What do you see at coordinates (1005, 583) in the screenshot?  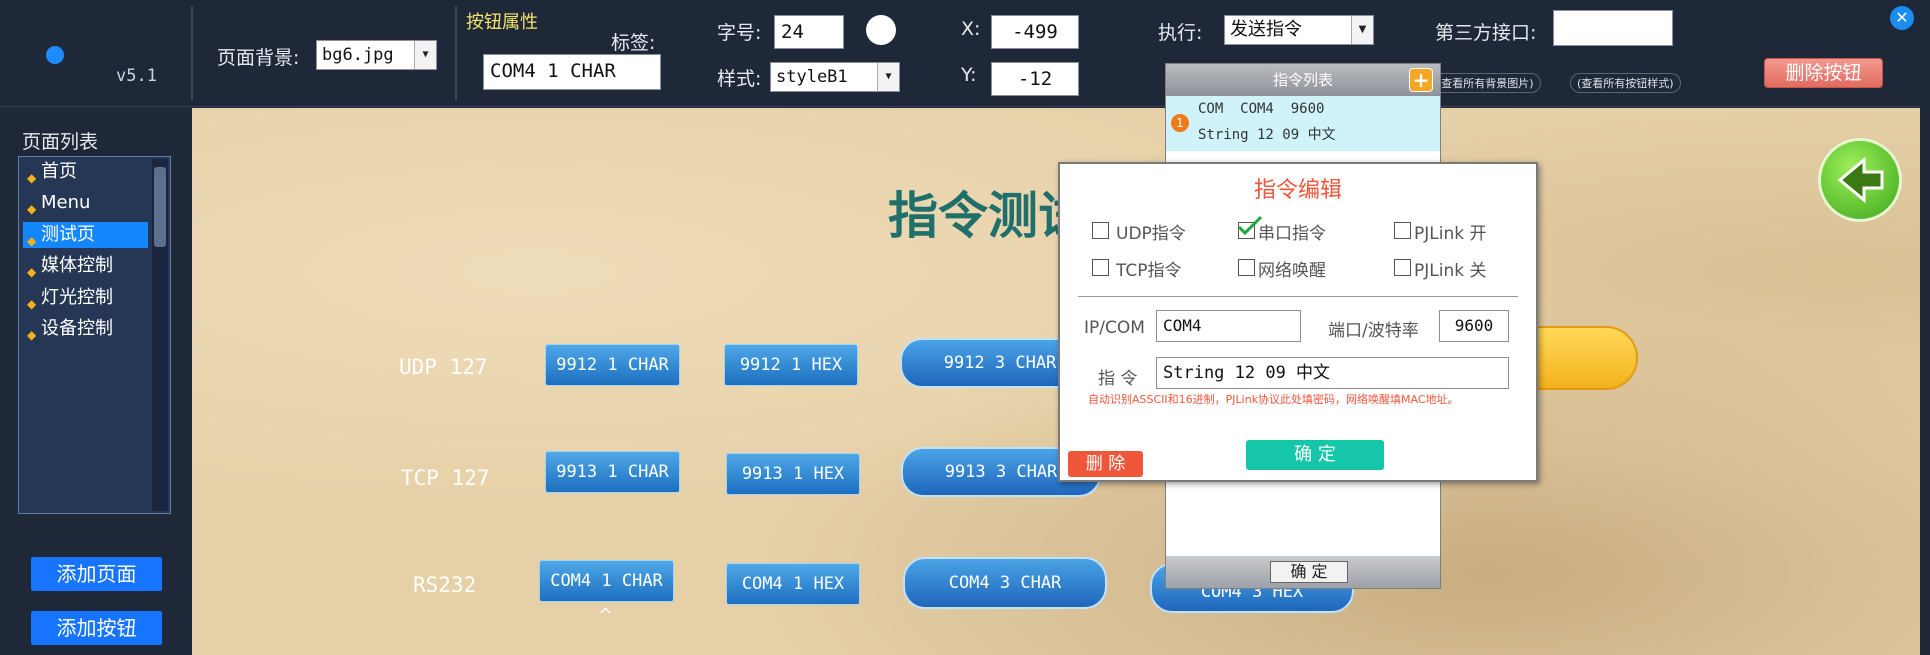 I see `command-button: COM4 3 CHAR` at bounding box center [1005, 583].